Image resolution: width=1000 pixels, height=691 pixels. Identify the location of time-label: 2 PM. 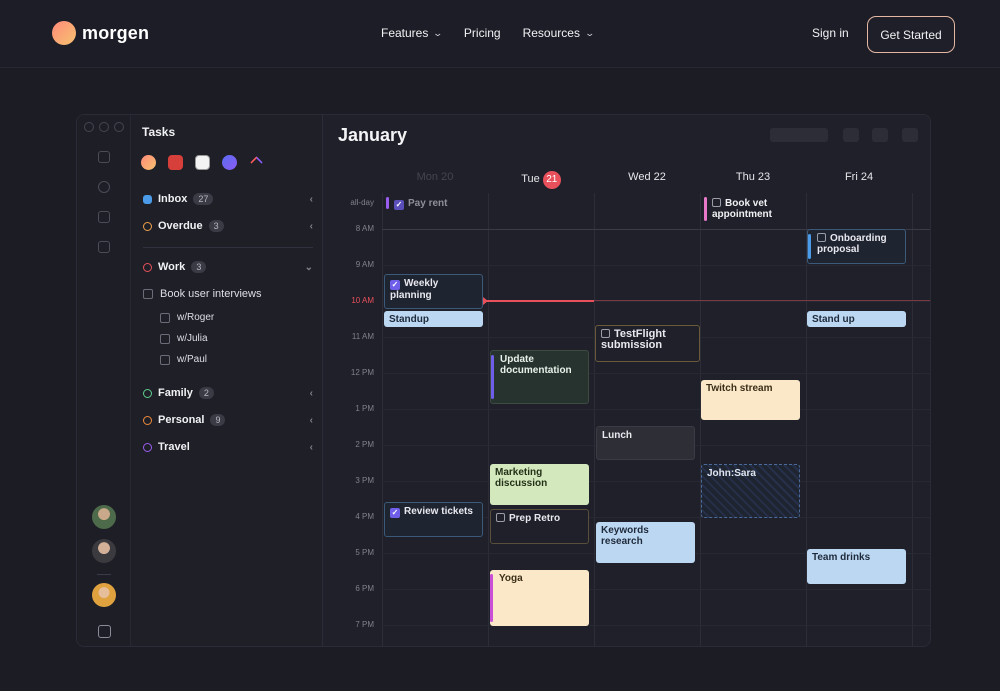
(364, 444).